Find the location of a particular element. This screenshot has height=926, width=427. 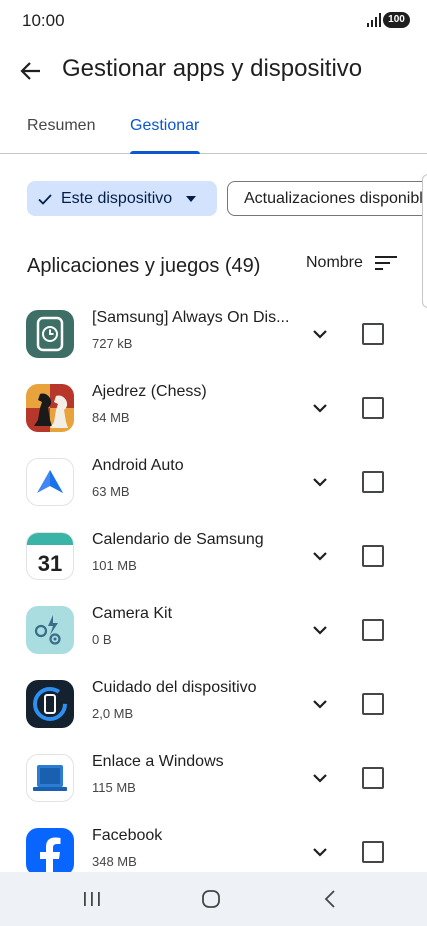

back-nav-icon is located at coordinates (331, 899).